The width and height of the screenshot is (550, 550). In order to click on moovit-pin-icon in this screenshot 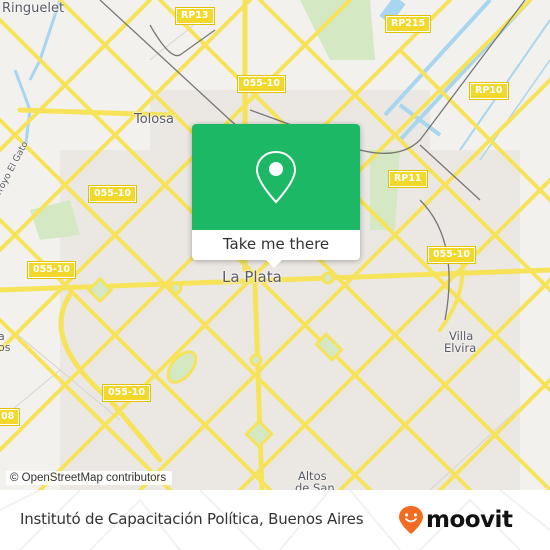, I will do `click(411, 520)`.